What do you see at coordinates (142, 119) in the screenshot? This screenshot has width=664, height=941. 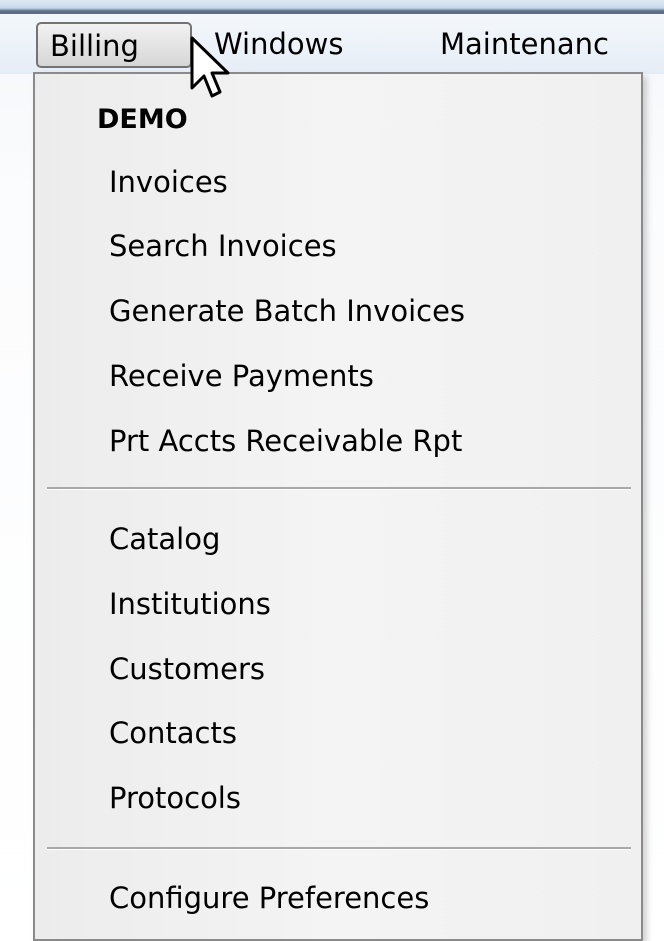 I see `menu-section-header: DEMO` at bounding box center [142, 119].